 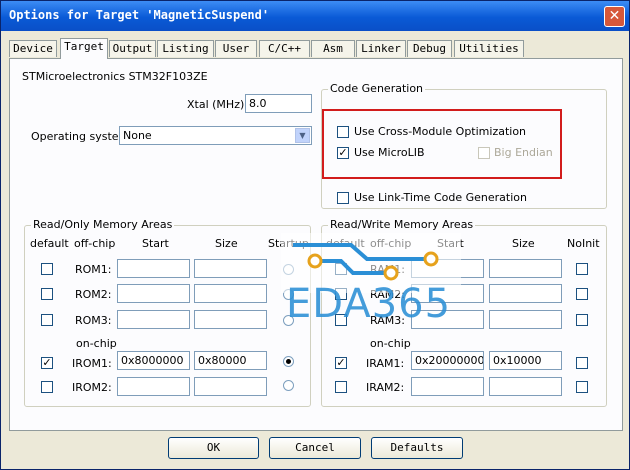 I want to click on rom1-default-checkbox, so click(x=47, y=269).